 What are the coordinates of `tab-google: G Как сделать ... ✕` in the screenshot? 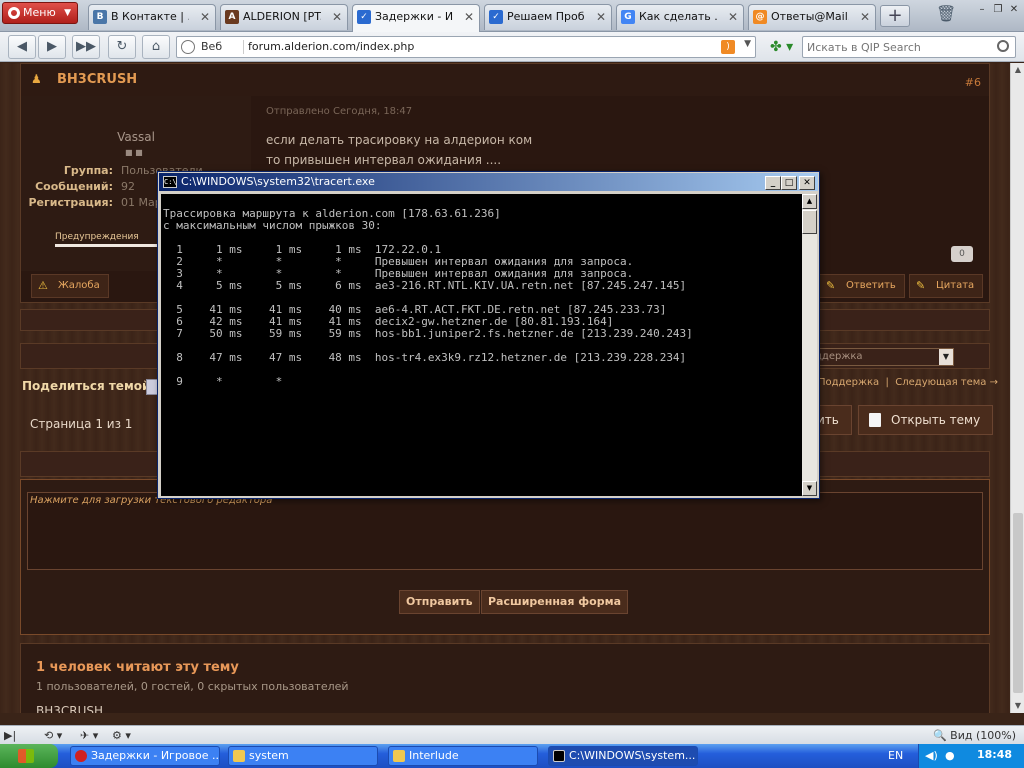 It's located at (680, 17).